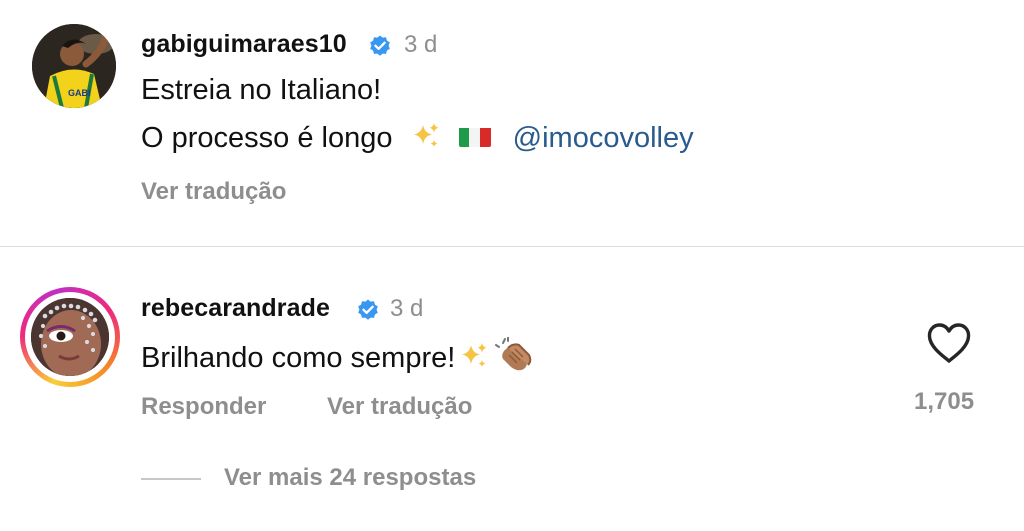  What do you see at coordinates (235, 308) in the screenshot?
I see `comment-author-username: rebecarandrade` at bounding box center [235, 308].